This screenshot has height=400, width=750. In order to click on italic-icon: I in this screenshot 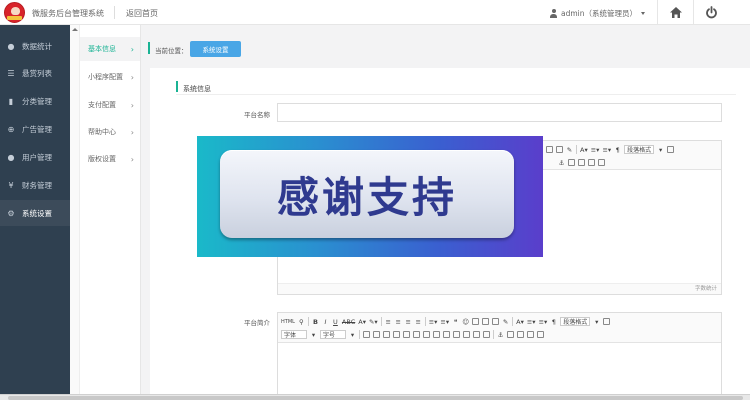, I will do `click(325, 321)`.